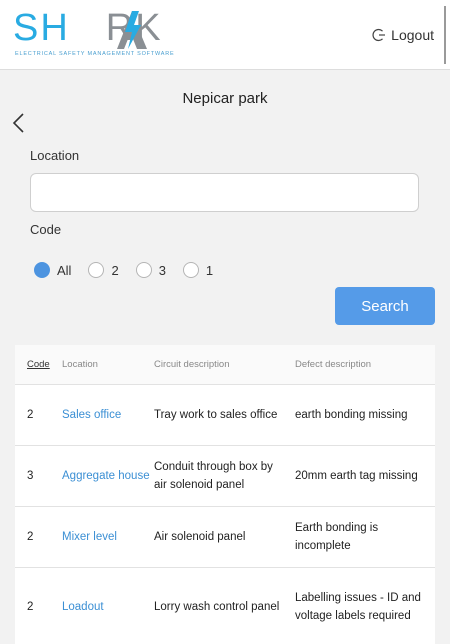 The width and height of the screenshot is (450, 644). I want to click on logo-text-left: SH, so click(41, 28).